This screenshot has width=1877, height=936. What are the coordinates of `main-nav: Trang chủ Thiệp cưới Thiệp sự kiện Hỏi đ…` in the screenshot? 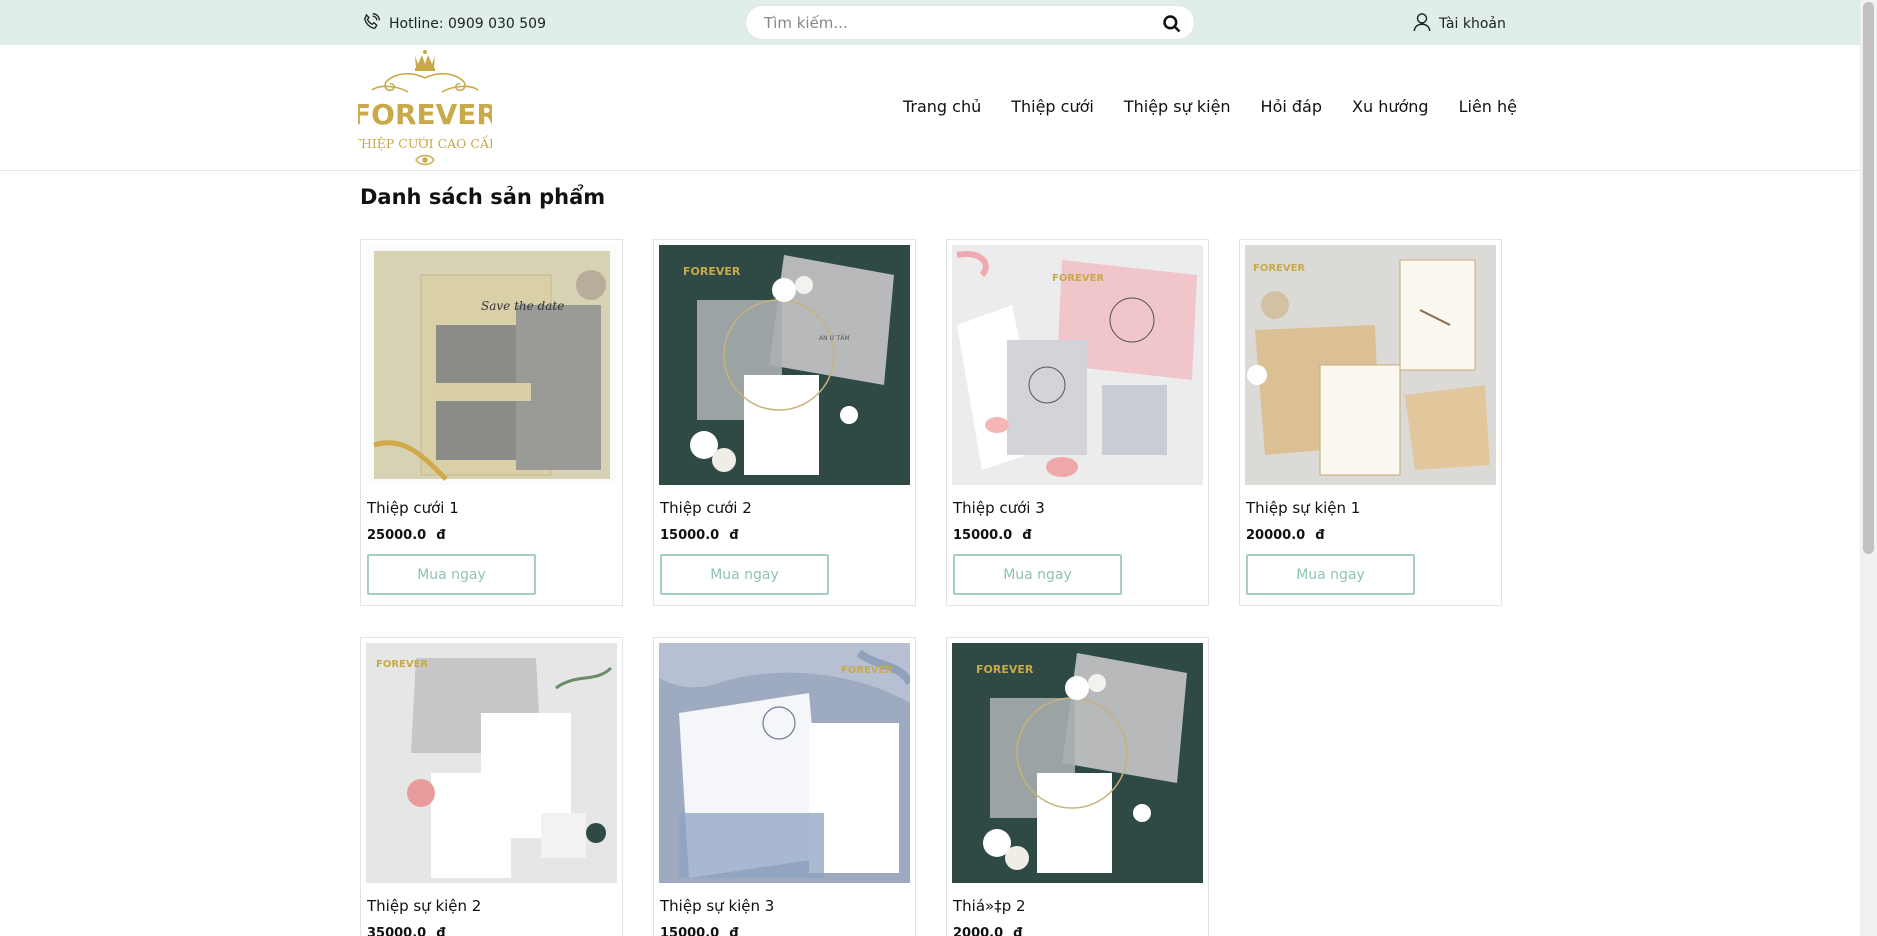 It's located at (1210, 106).